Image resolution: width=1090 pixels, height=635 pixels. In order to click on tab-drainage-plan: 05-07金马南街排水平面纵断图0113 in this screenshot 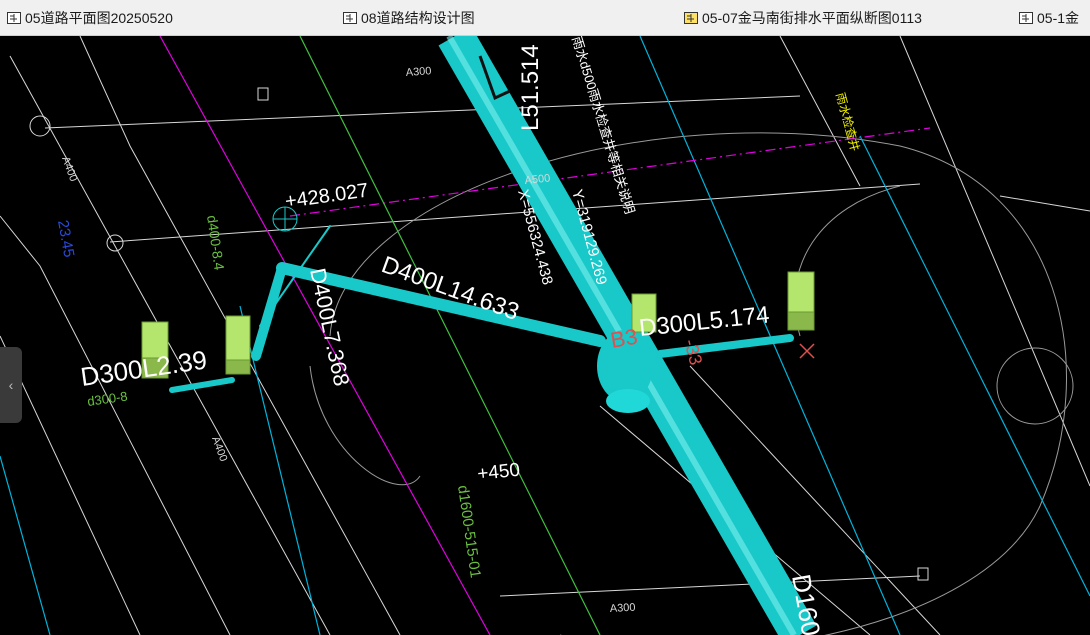, I will do `click(802, 18)`.